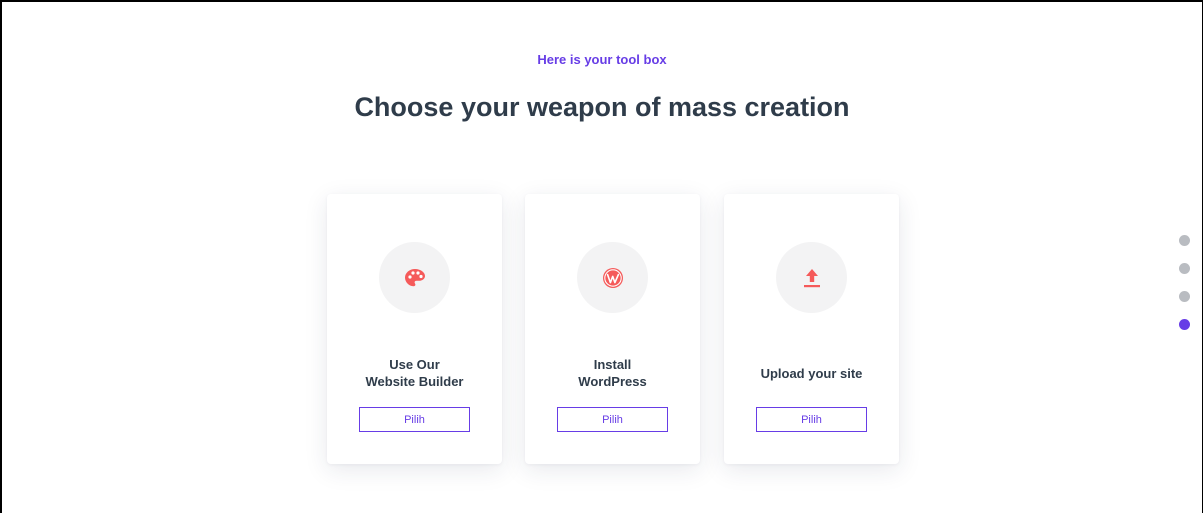  What do you see at coordinates (602, 107) in the screenshot?
I see `page-title: Choose your weapon of mass creation` at bounding box center [602, 107].